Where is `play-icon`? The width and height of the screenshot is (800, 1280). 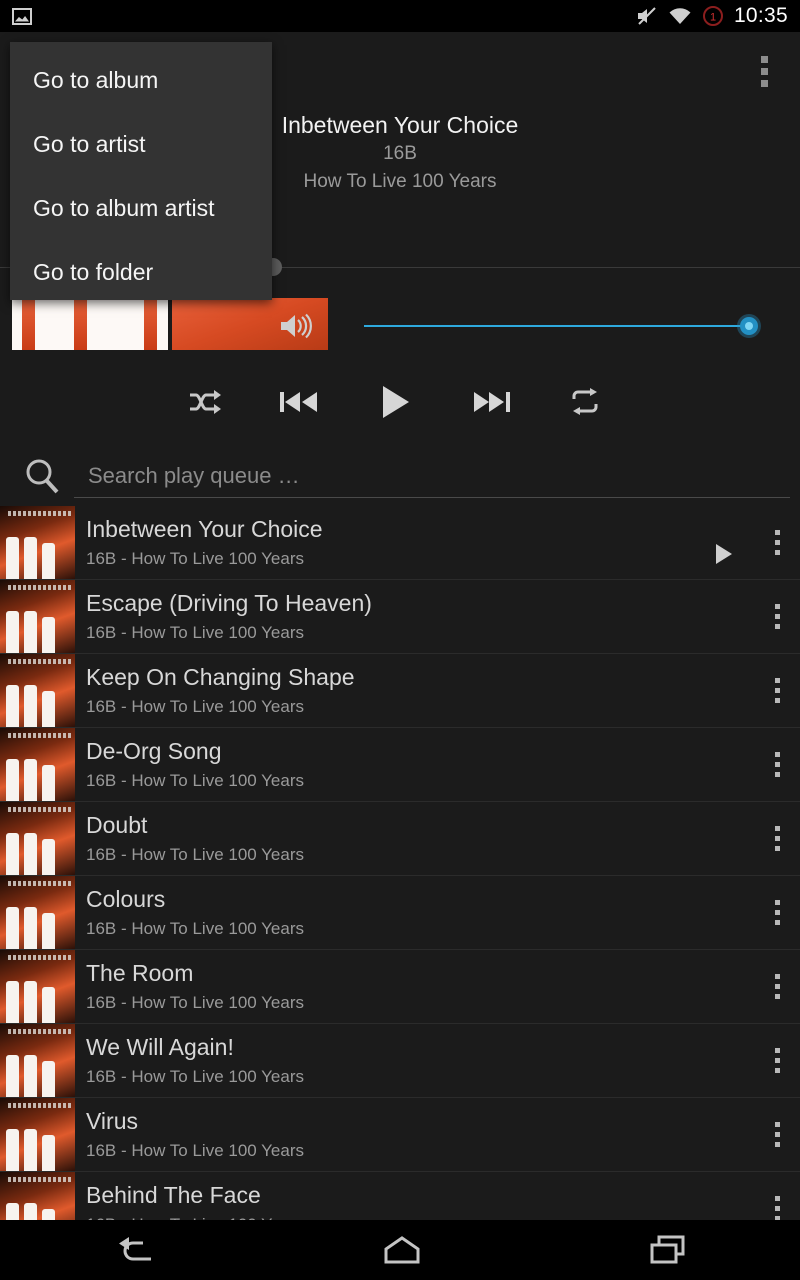 play-icon is located at coordinates (396, 402).